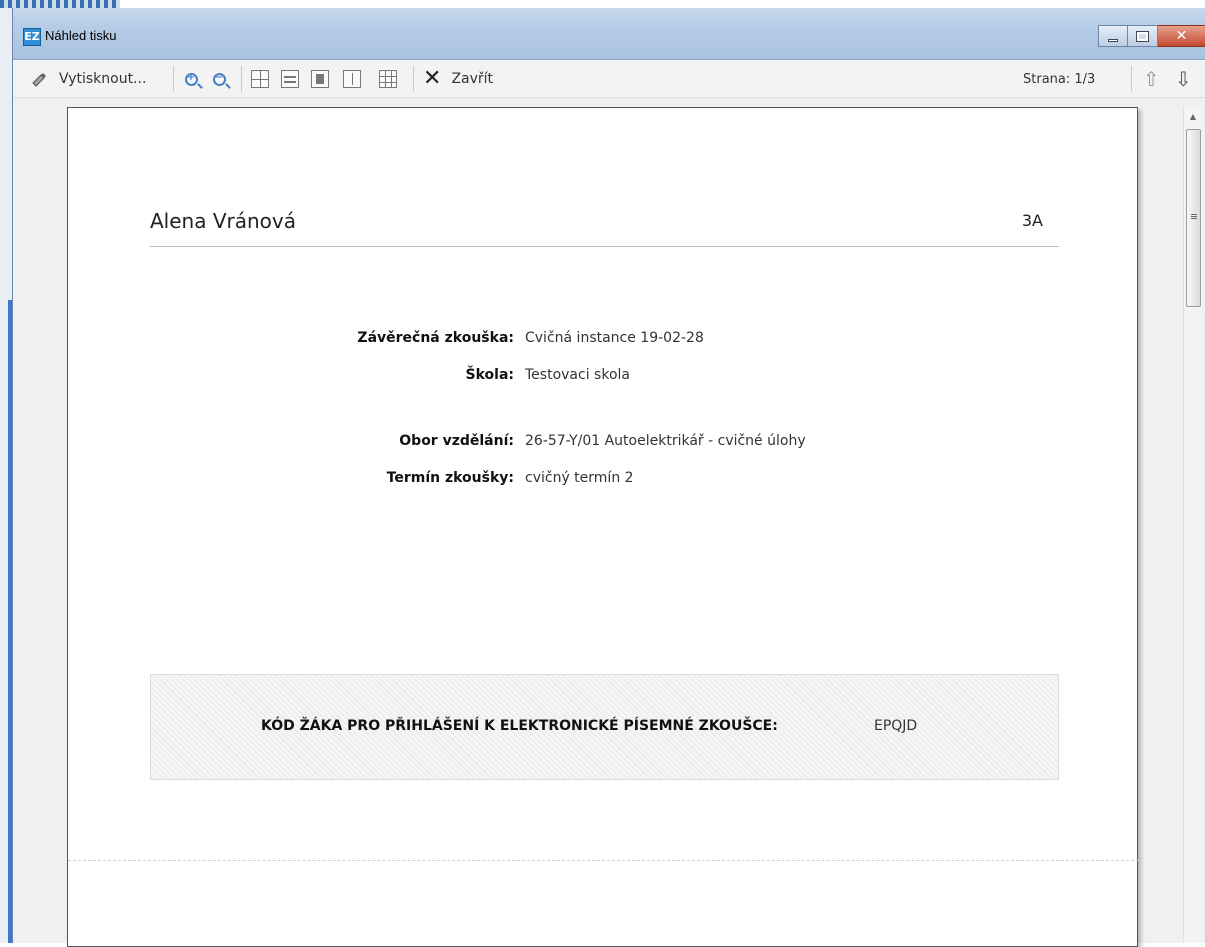 The image size is (1205, 947). I want to click on single-page-button, so click(320, 79).